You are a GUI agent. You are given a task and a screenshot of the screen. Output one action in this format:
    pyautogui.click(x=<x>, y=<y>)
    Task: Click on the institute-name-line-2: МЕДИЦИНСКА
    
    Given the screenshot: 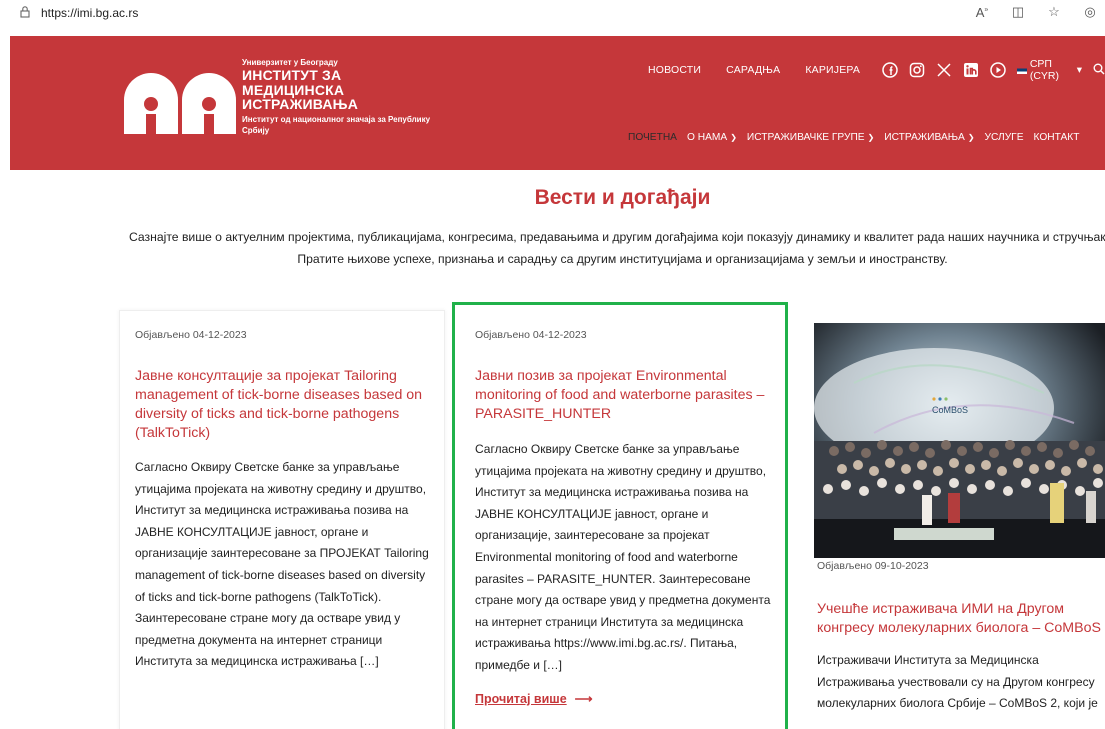 What is the action you would take?
    pyautogui.click(x=293, y=89)
    